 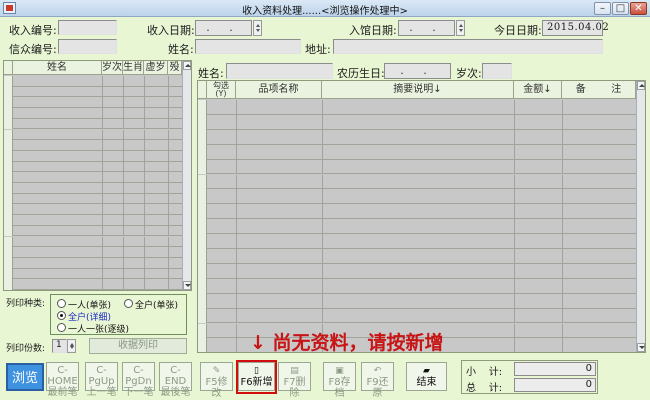 I want to click on income-date-field: . ., so click(x=223, y=28).